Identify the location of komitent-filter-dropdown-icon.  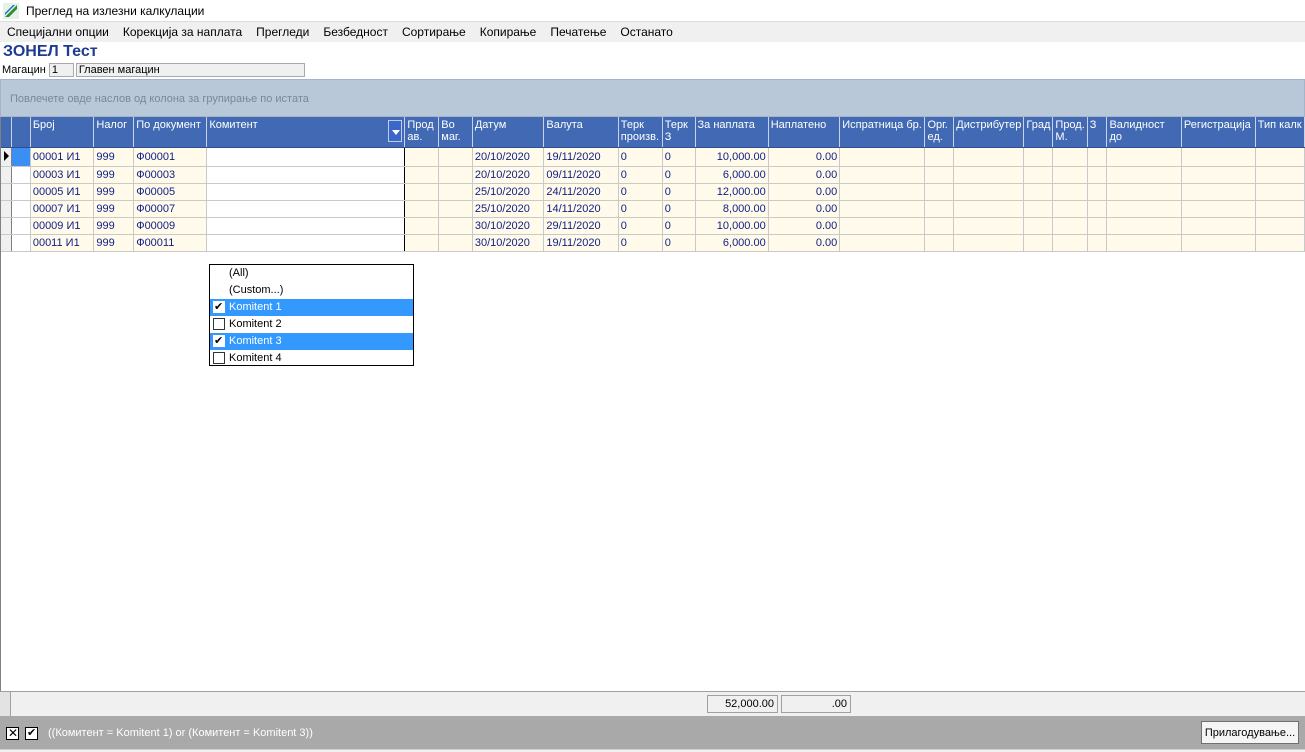
(395, 131).